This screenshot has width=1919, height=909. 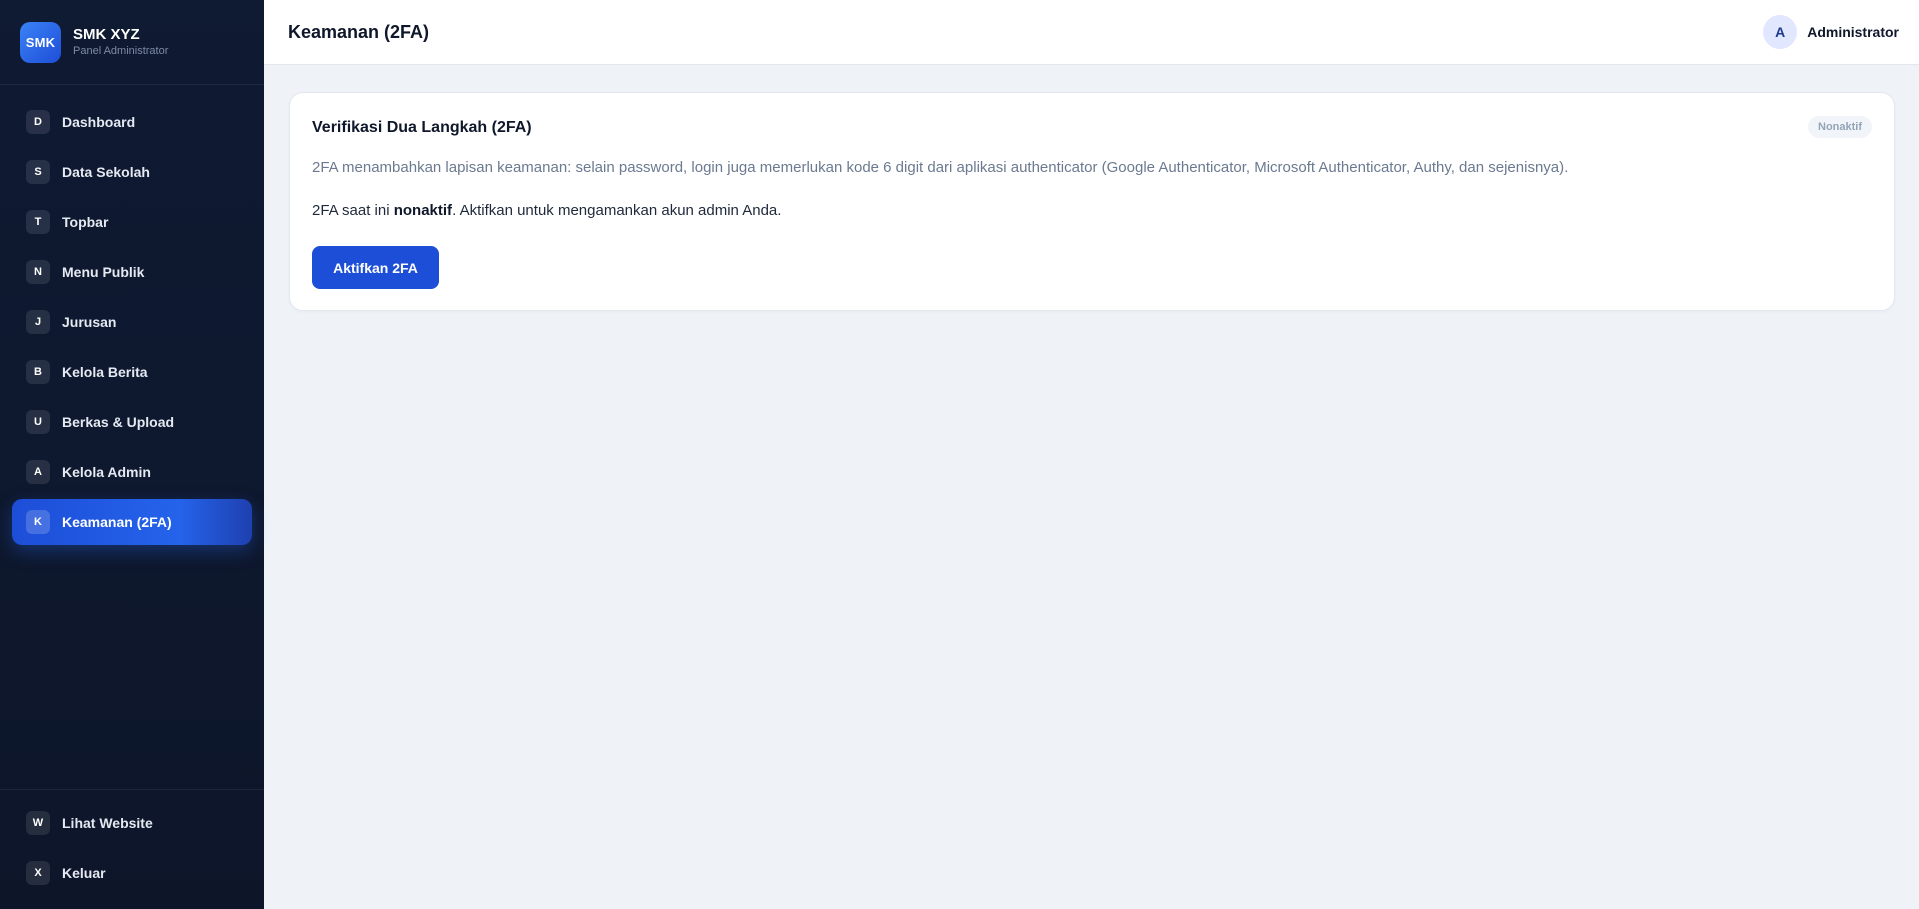 I want to click on page-title: Keamanan (2FA), so click(x=359, y=31).